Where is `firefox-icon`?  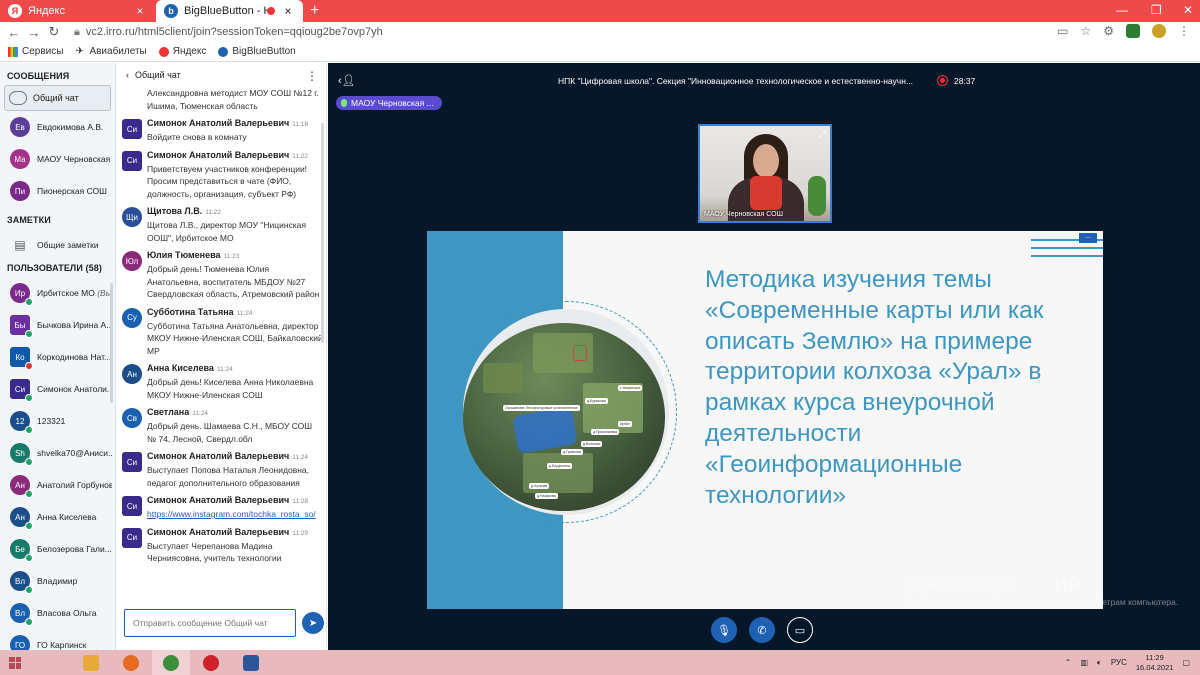 firefox-icon is located at coordinates (131, 662).